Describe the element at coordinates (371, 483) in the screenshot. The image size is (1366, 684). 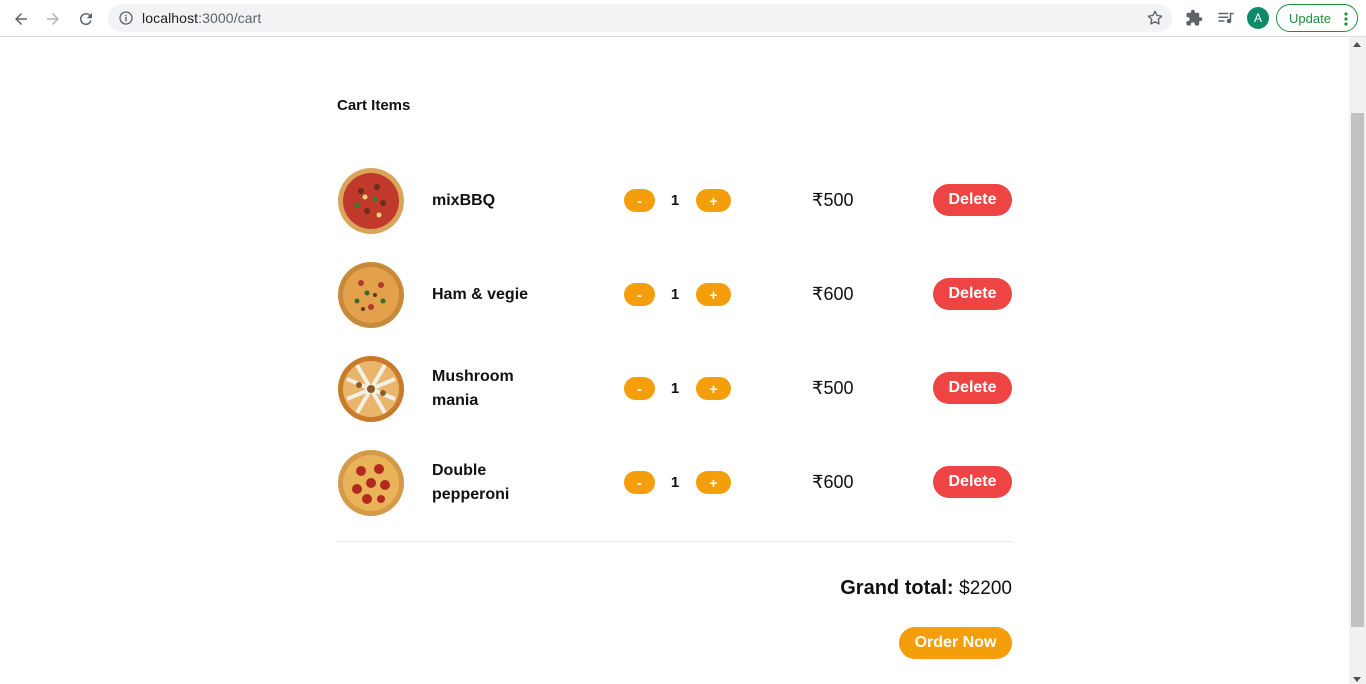
I see `pizza-pepperoni-image` at that location.